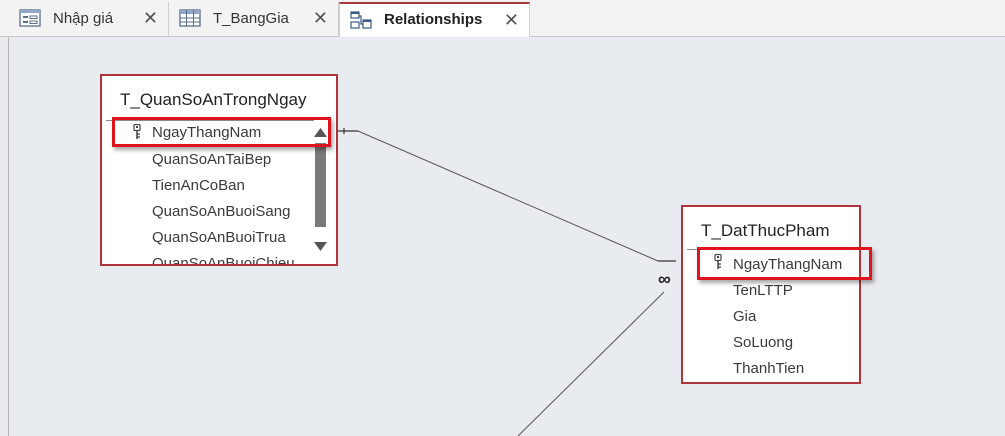  I want to click on relationship-line-lower, so click(591, 363).